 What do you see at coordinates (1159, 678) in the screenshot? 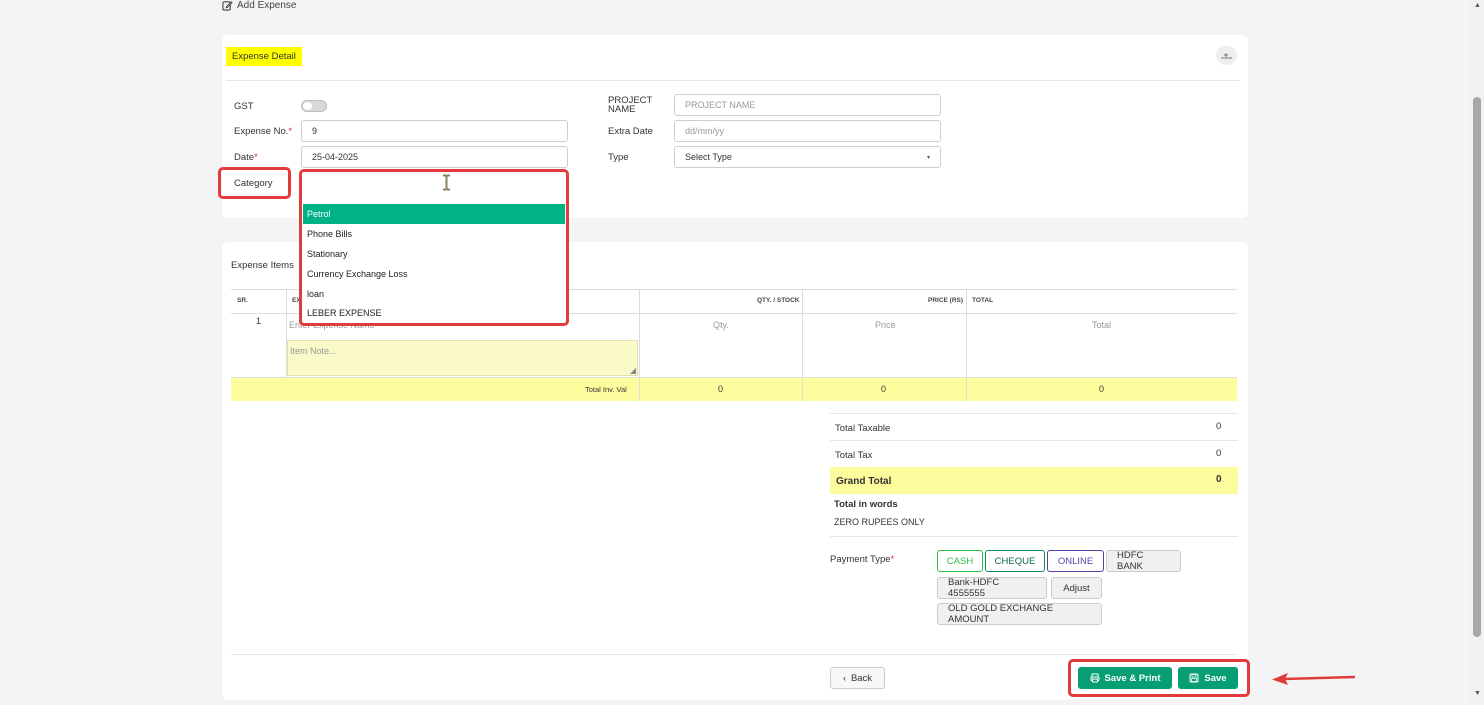
I see `save-buttons-highlight` at bounding box center [1159, 678].